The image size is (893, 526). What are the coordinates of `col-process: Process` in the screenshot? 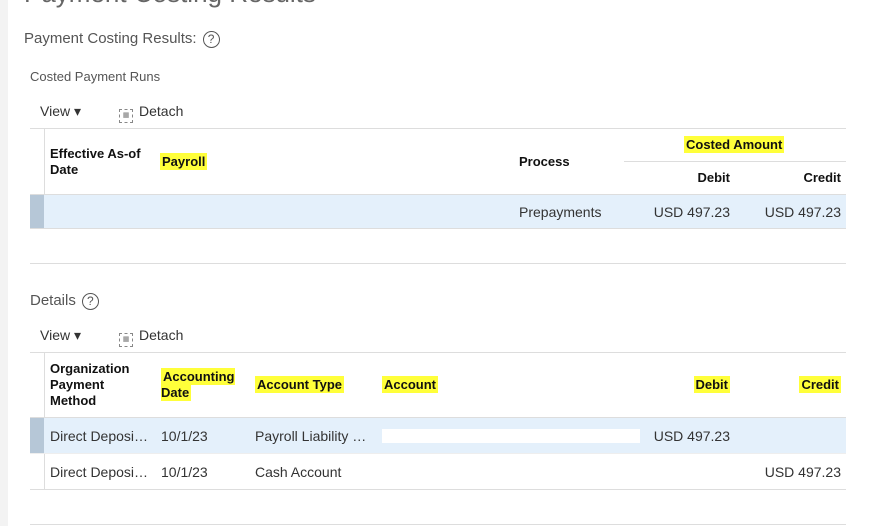 It's located at (544, 162).